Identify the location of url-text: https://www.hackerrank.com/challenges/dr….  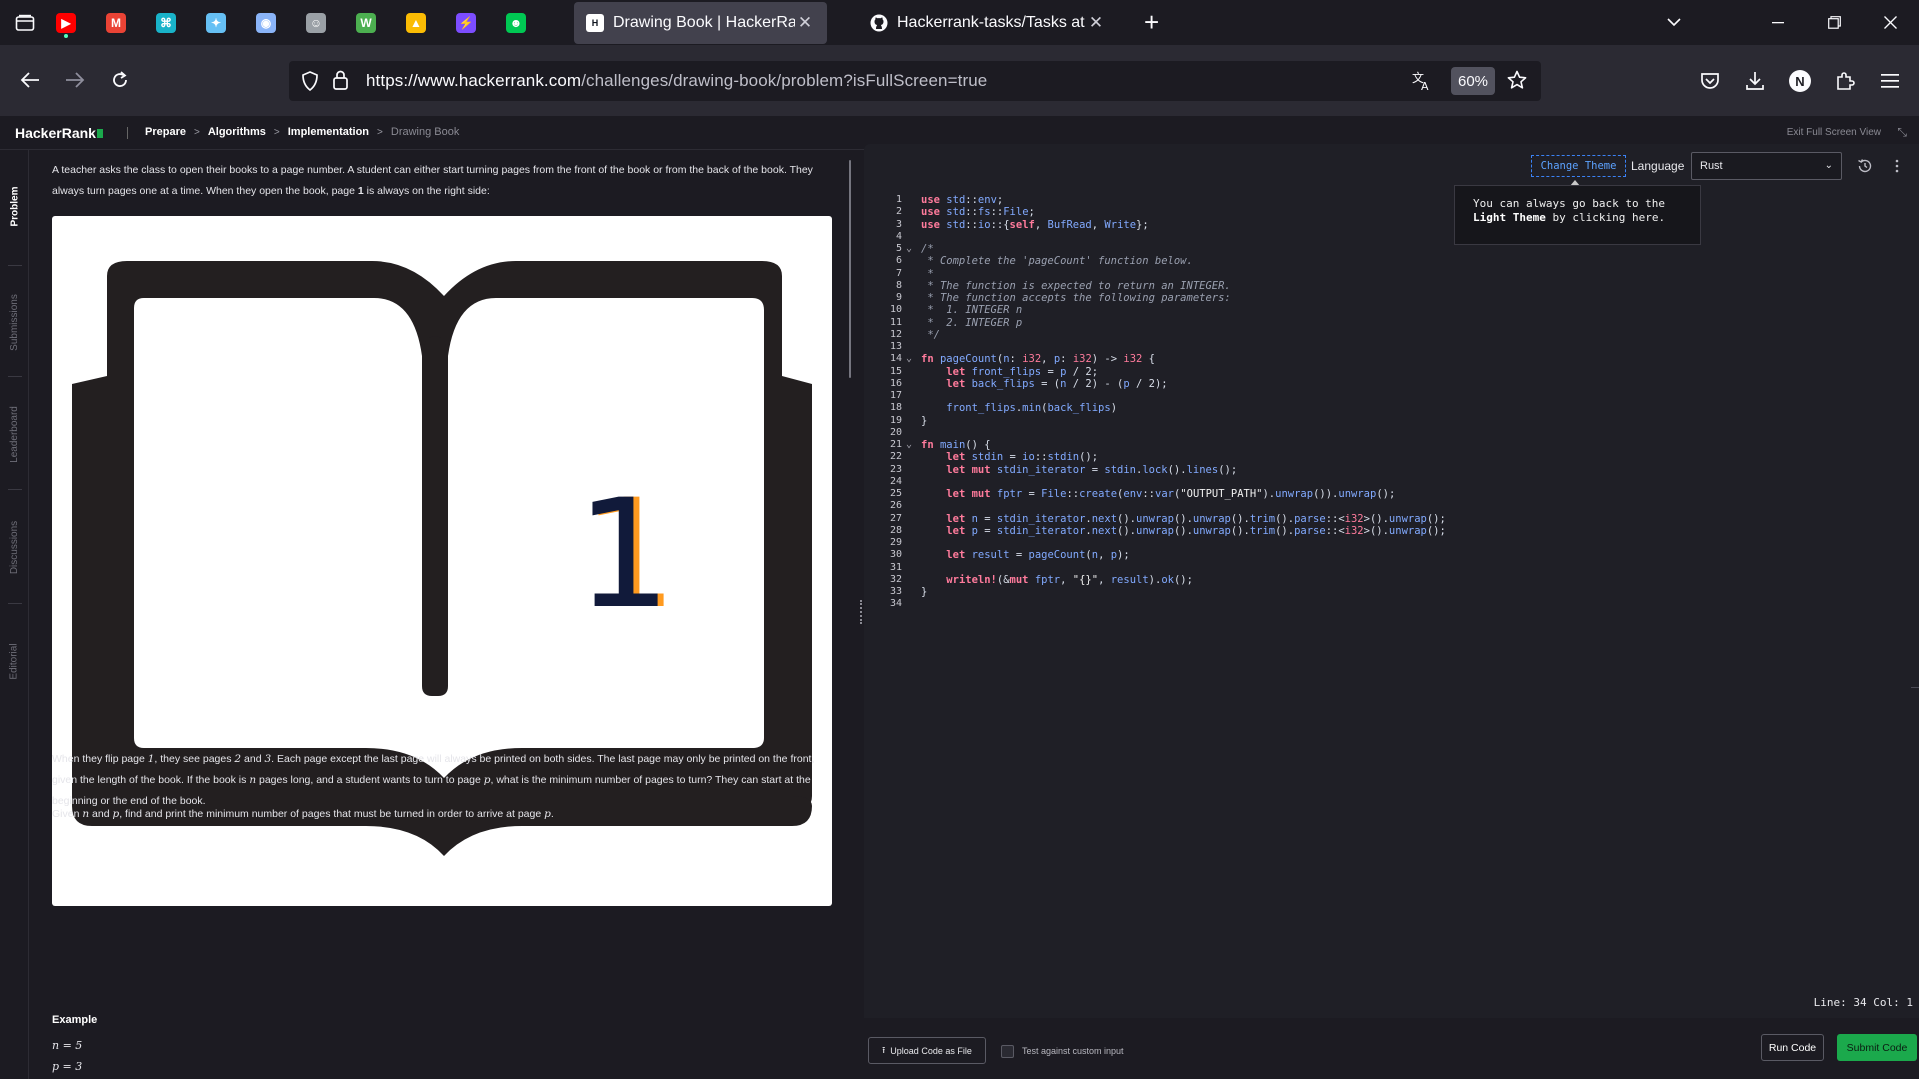
(676, 81).